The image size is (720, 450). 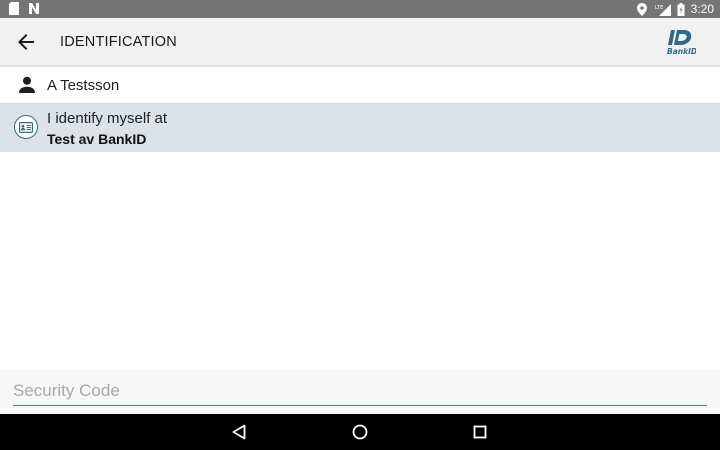 What do you see at coordinates (34, 8) in the screenshot?
I see `n-notification-icon` at bounding box center [34, 8].